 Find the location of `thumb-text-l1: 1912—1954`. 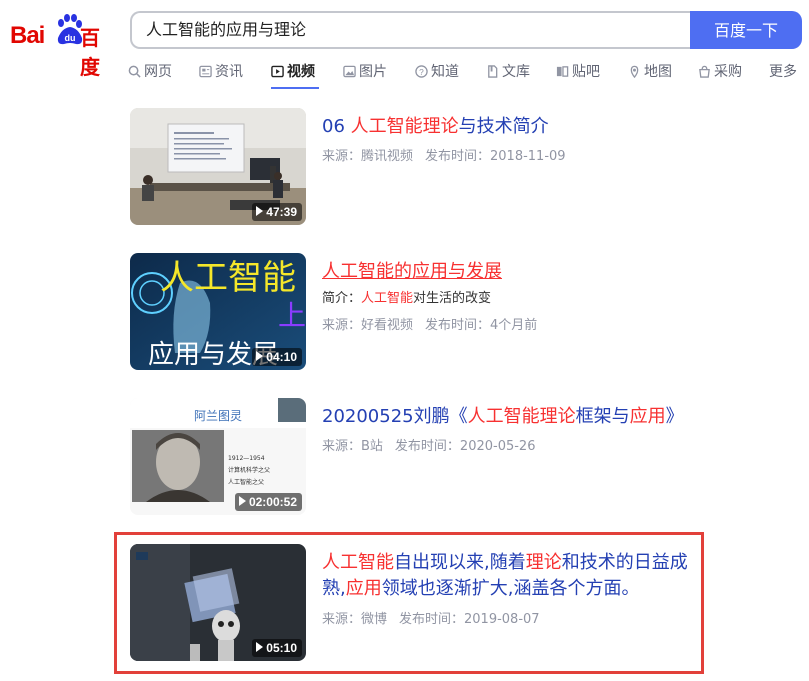

thumb-text-l1: 1912—1954 is located at coordinates (246, 458).